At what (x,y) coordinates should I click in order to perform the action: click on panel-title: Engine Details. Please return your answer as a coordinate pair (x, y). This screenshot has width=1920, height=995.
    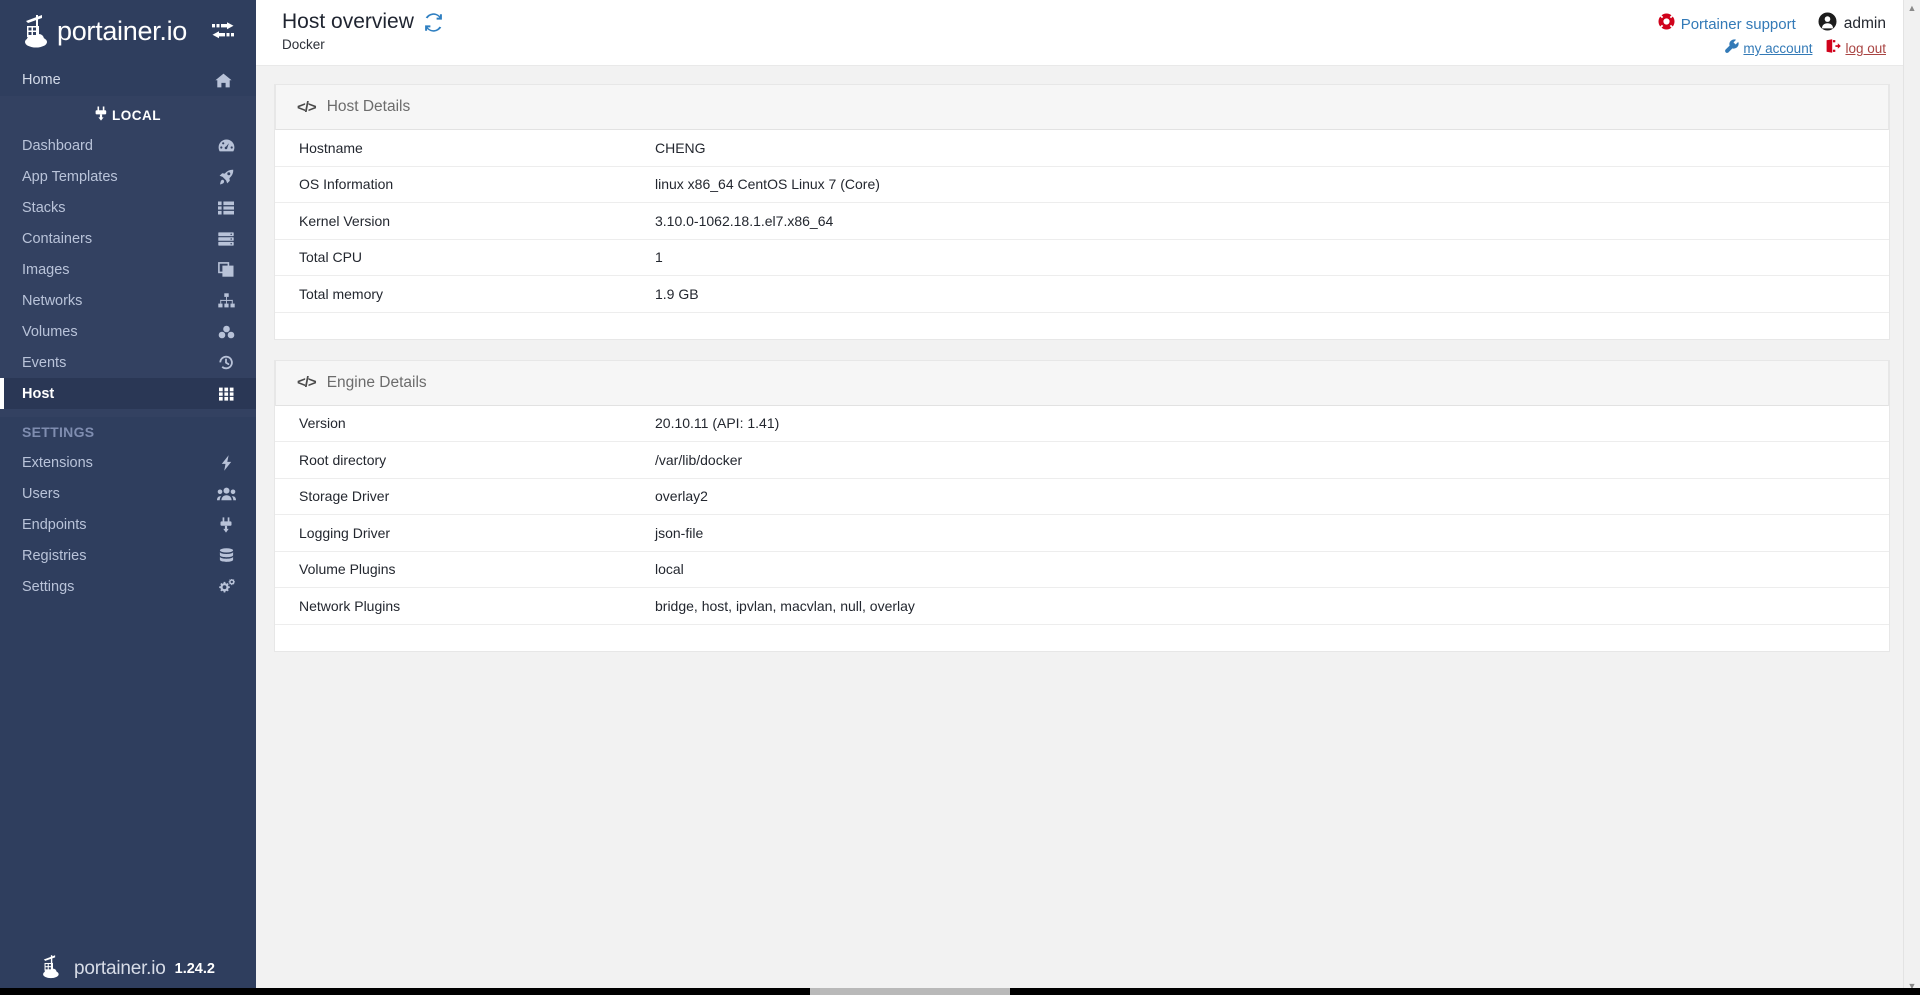
    Looking at the image, I should click on (376, 382).